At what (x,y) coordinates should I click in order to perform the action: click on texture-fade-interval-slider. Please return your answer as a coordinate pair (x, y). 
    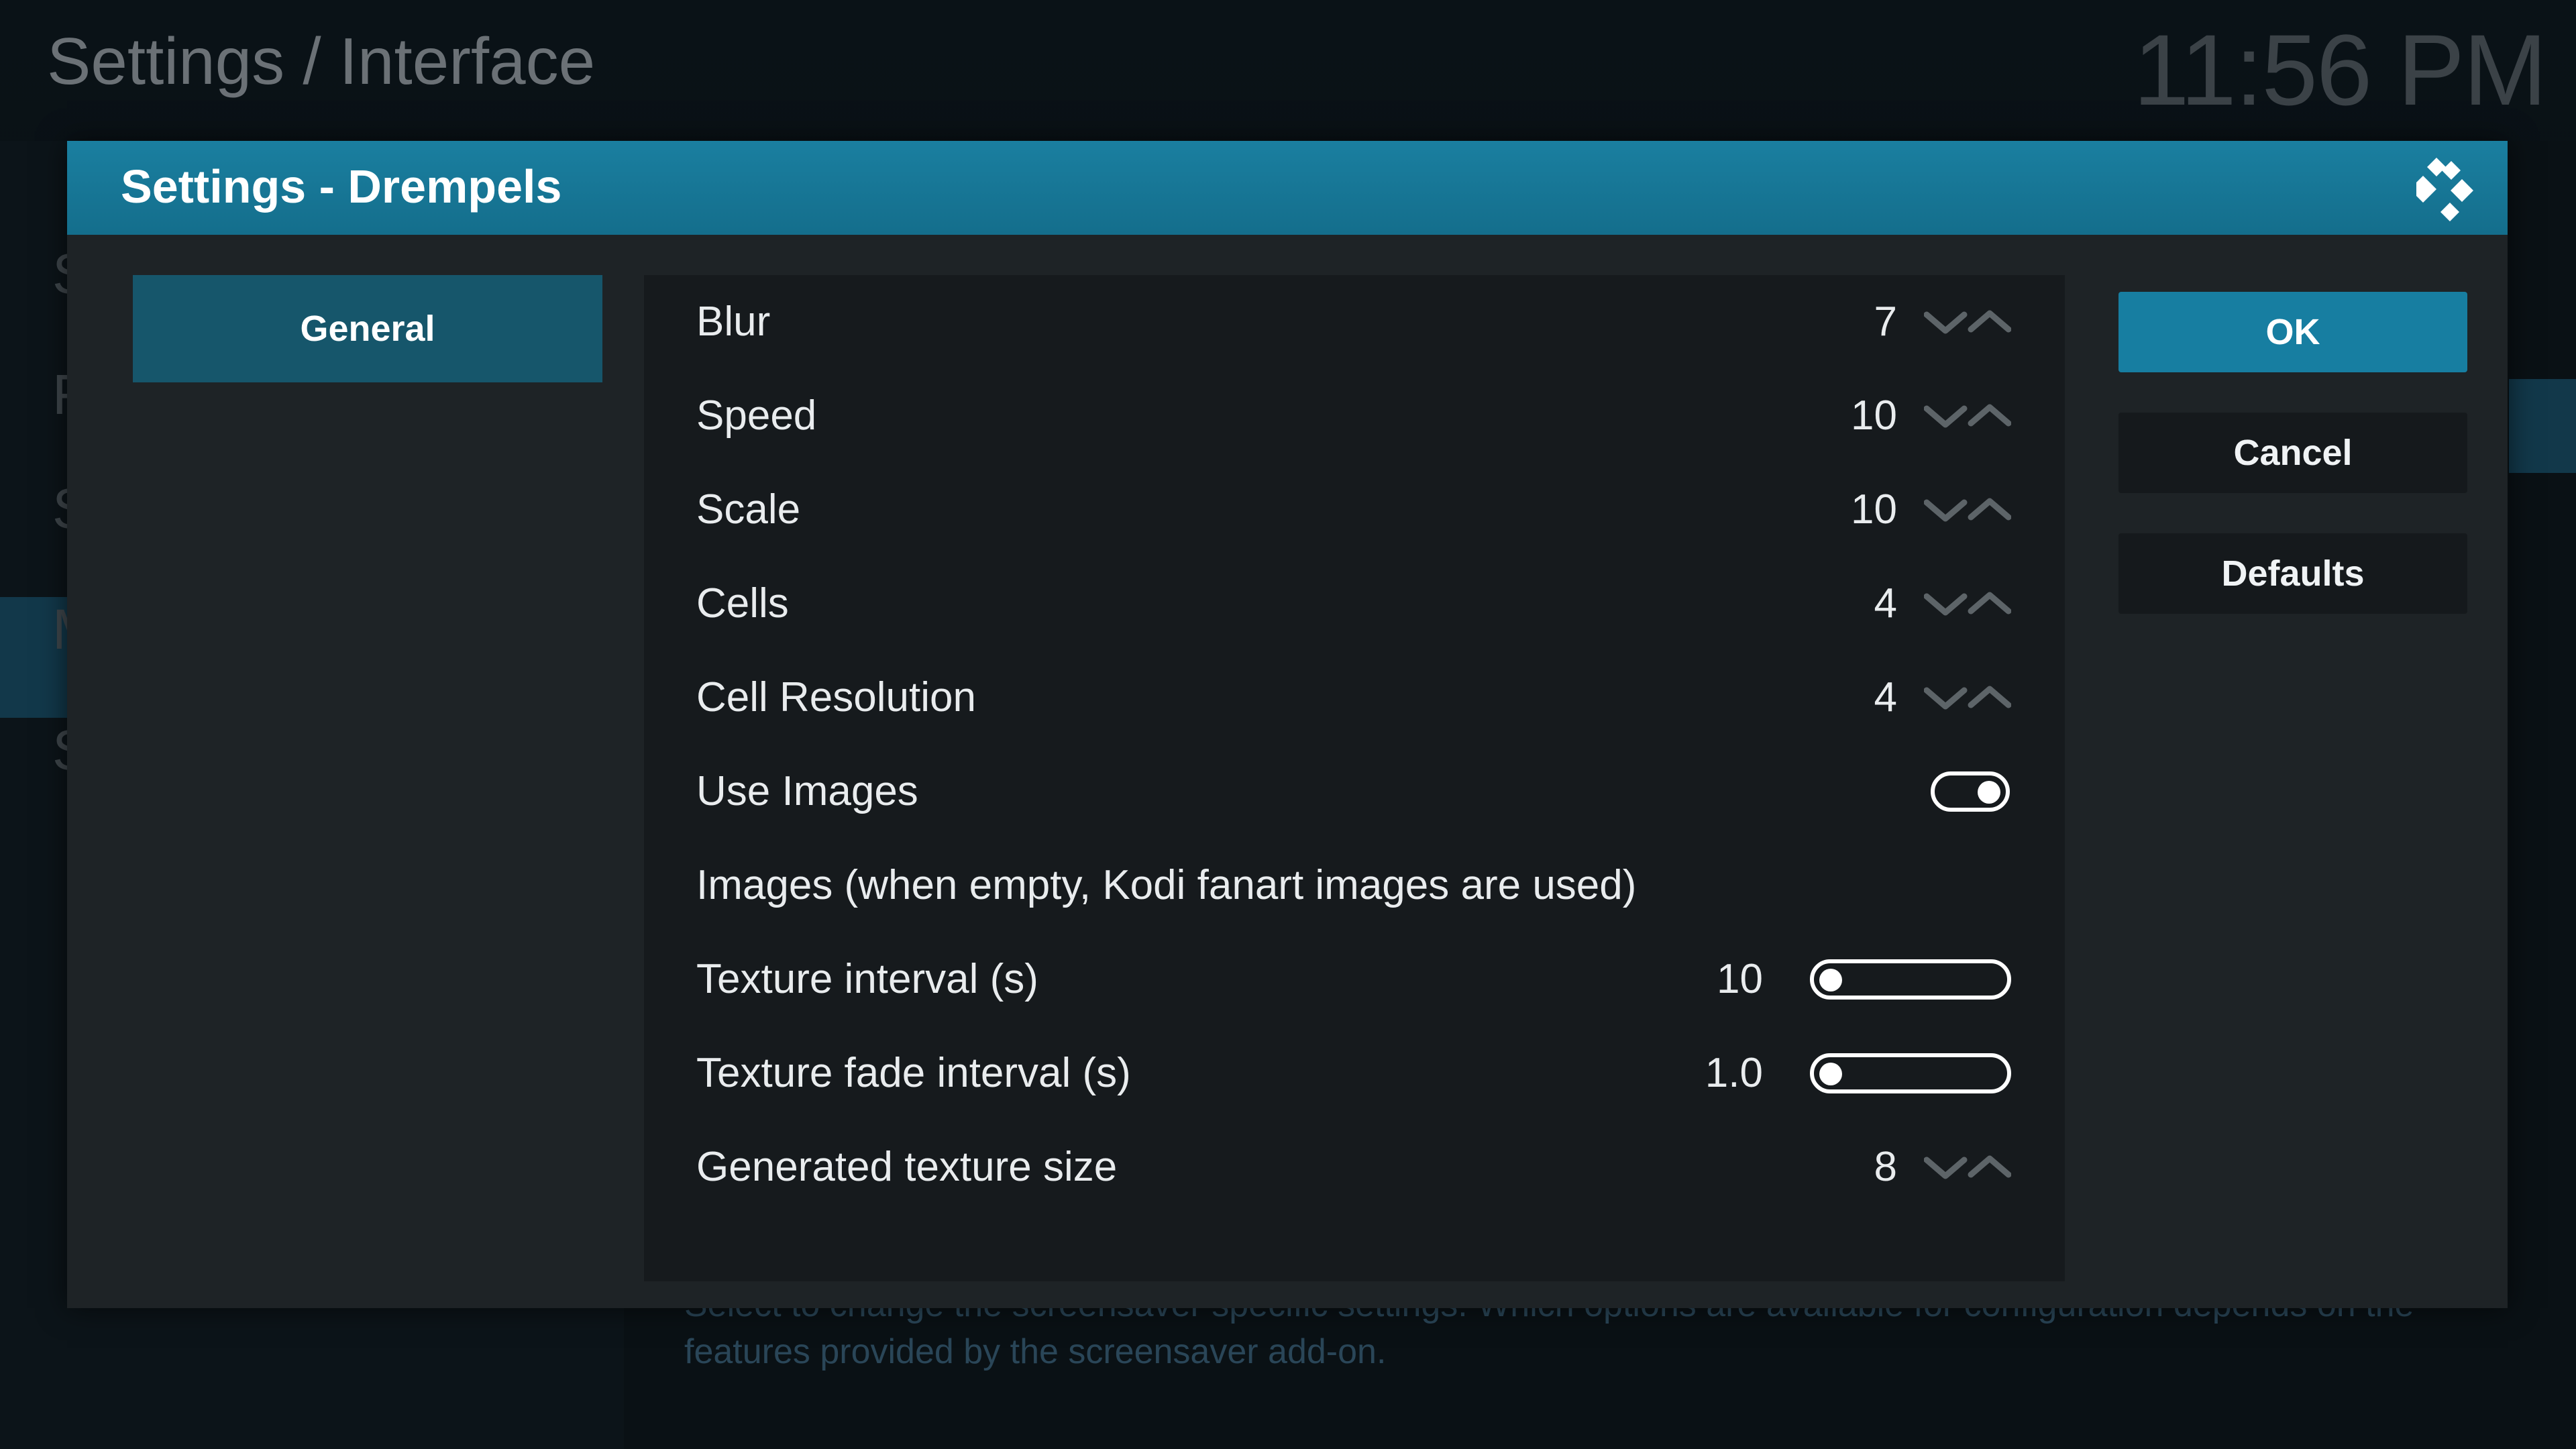
    Looking at the image, I should click on (1910, 1073).